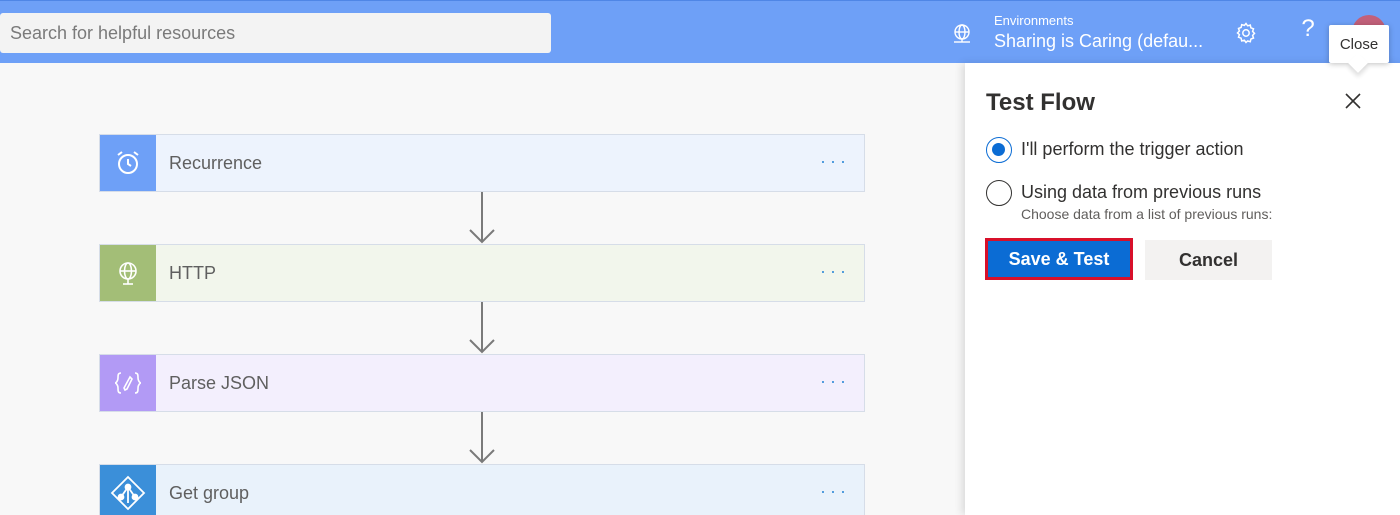 The width and height of the screenshot is (1400, 515). What do you see at coordinates (1132, 149) in the screenshot?
I see `radio-label: I'll perform the trigger action` at bounding box center [1132, 149].